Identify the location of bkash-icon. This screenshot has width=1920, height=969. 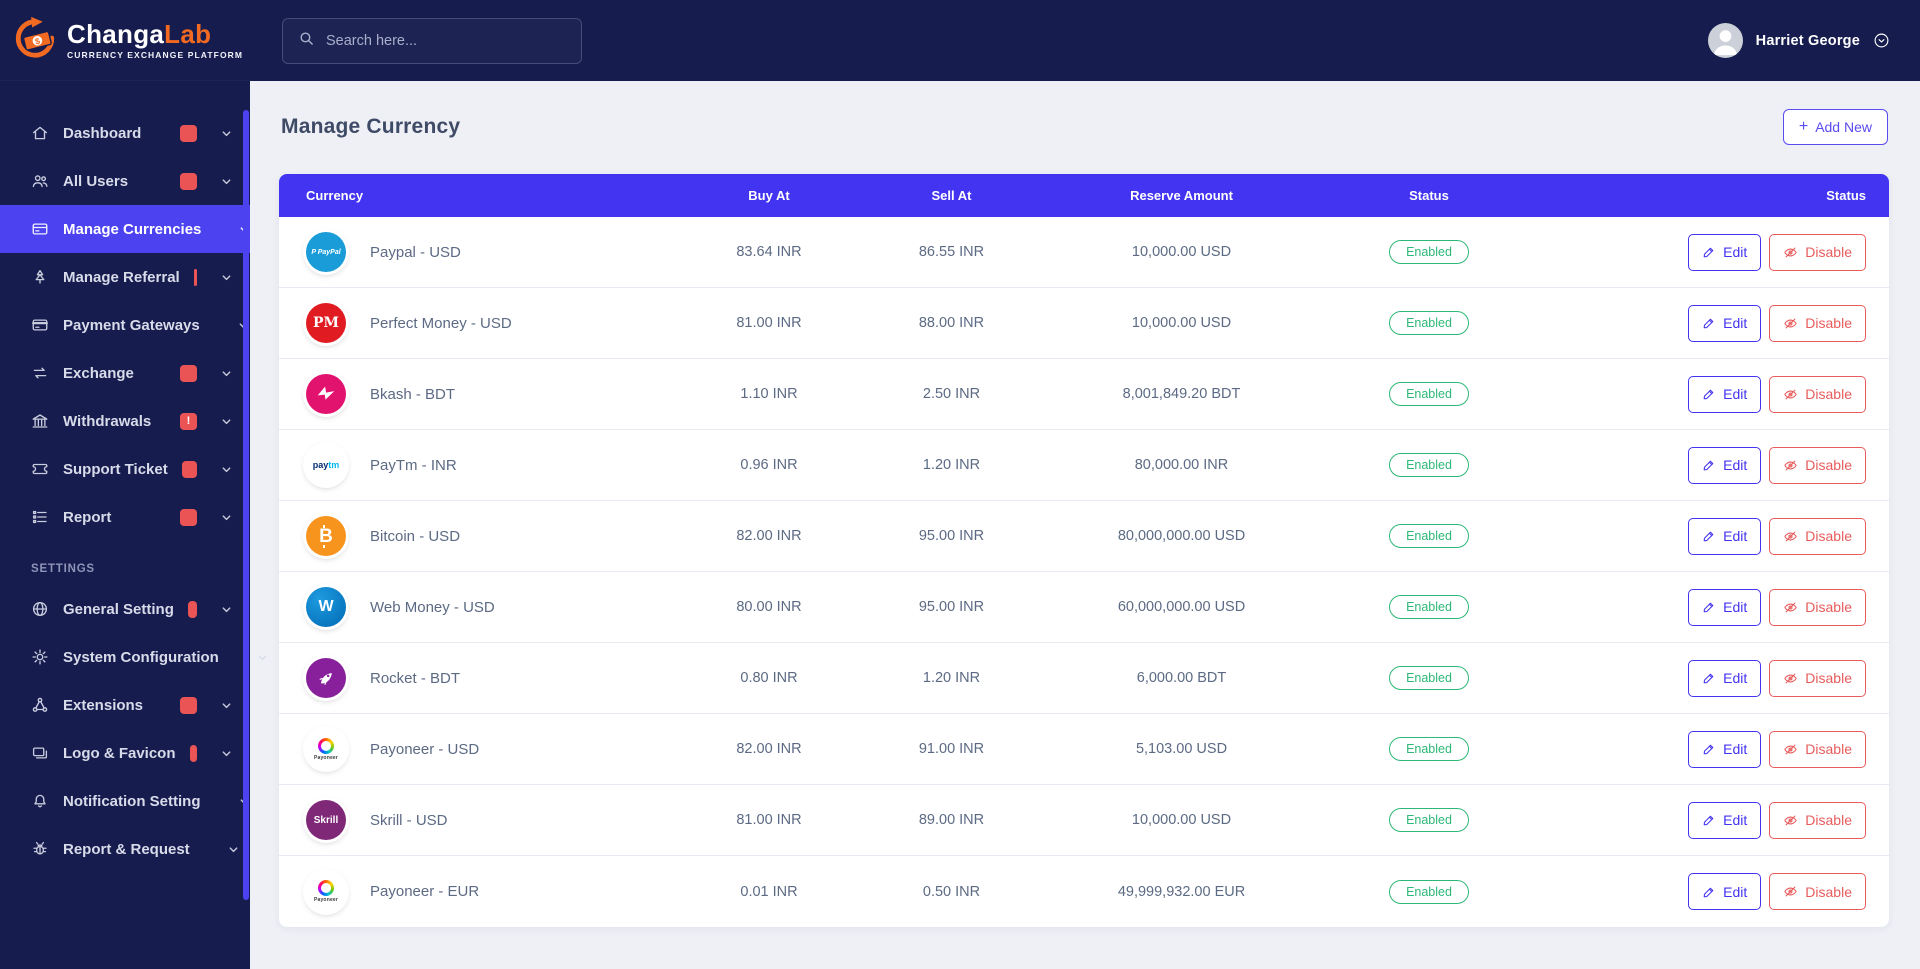
(326, 394).